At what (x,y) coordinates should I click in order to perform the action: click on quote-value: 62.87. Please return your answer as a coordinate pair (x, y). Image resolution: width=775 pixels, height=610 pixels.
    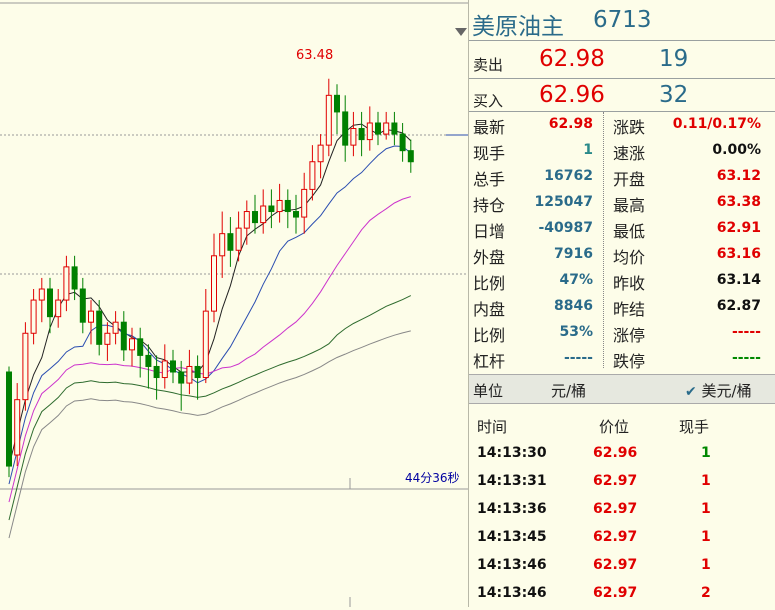
    Looking at the image, I should click on (738, 306).